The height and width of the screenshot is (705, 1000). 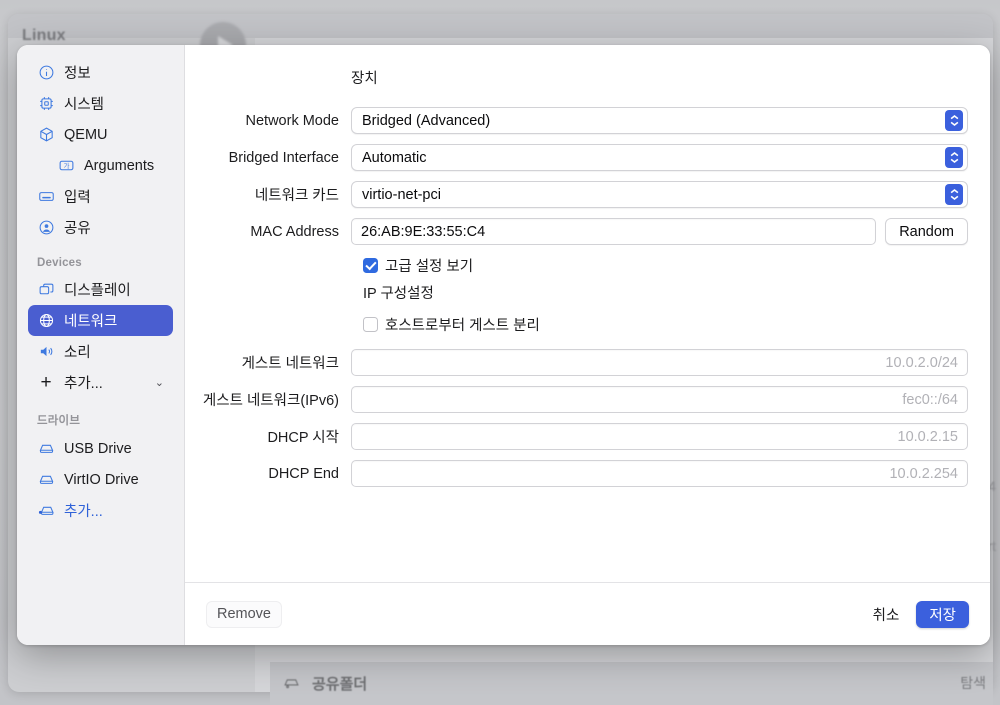 What do you see at coordinates (587, 613) in the screenshot?
I see `dialog-footer: Remove 취소 저장` at bounding box center [587, 613].